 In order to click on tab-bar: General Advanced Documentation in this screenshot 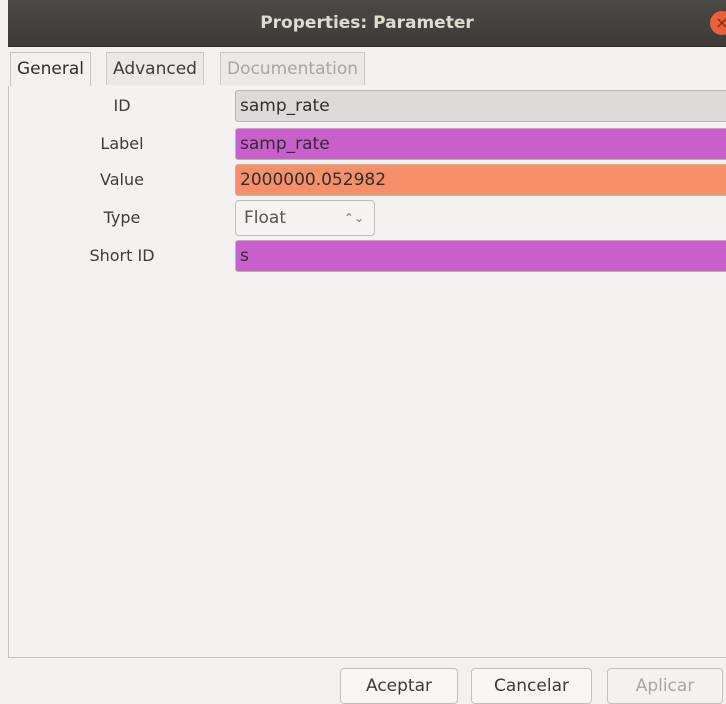, I will do `click(367, 66)`.